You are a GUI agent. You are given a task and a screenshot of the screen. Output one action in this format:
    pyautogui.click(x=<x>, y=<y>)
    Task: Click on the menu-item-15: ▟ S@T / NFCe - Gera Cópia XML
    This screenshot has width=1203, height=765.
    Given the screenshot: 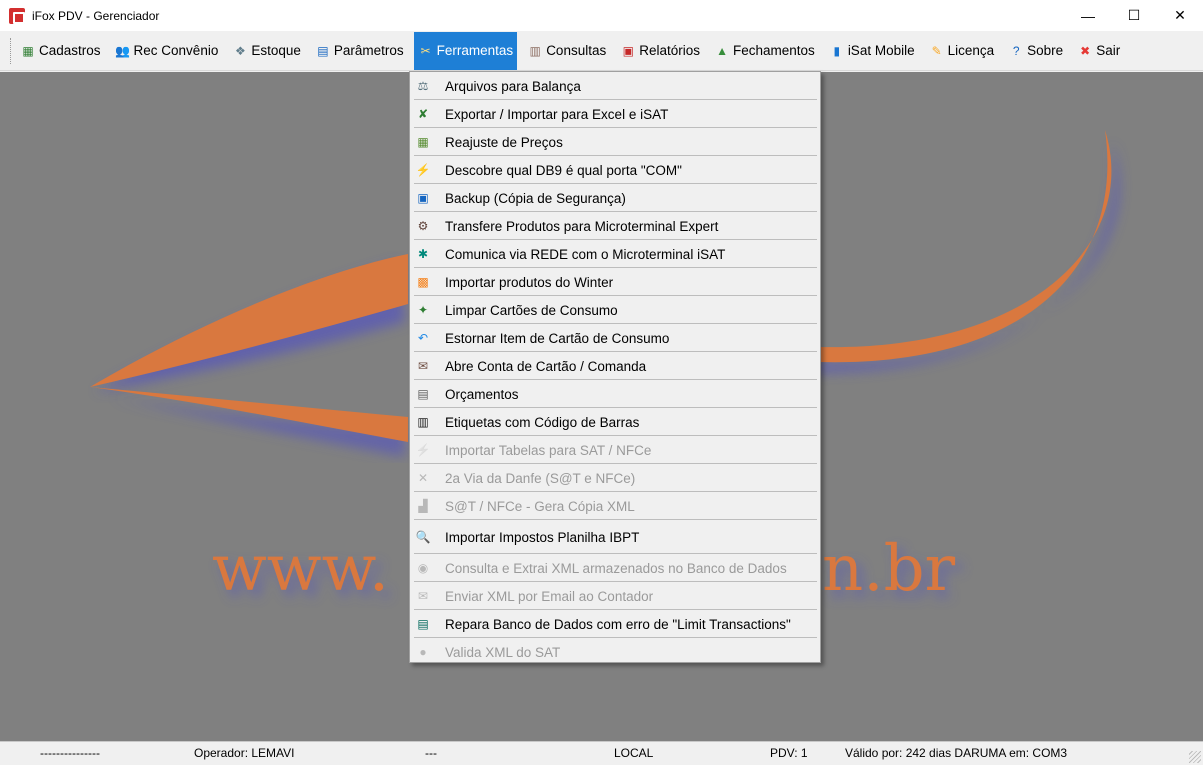 What is the action you would take?
    pyautogui.click(x=615, y=506)
    